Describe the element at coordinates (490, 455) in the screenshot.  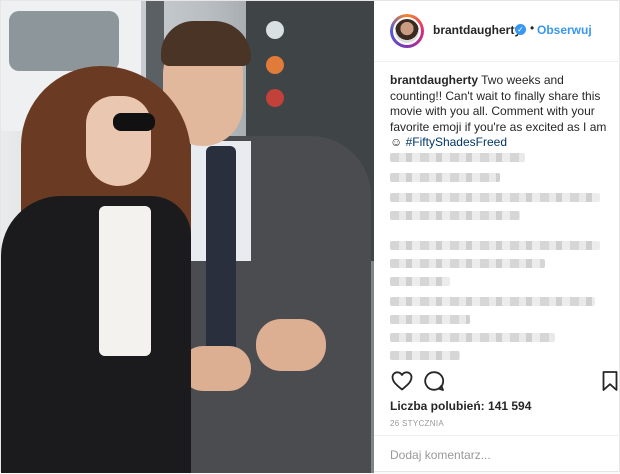
I see `comment-input` at that location.